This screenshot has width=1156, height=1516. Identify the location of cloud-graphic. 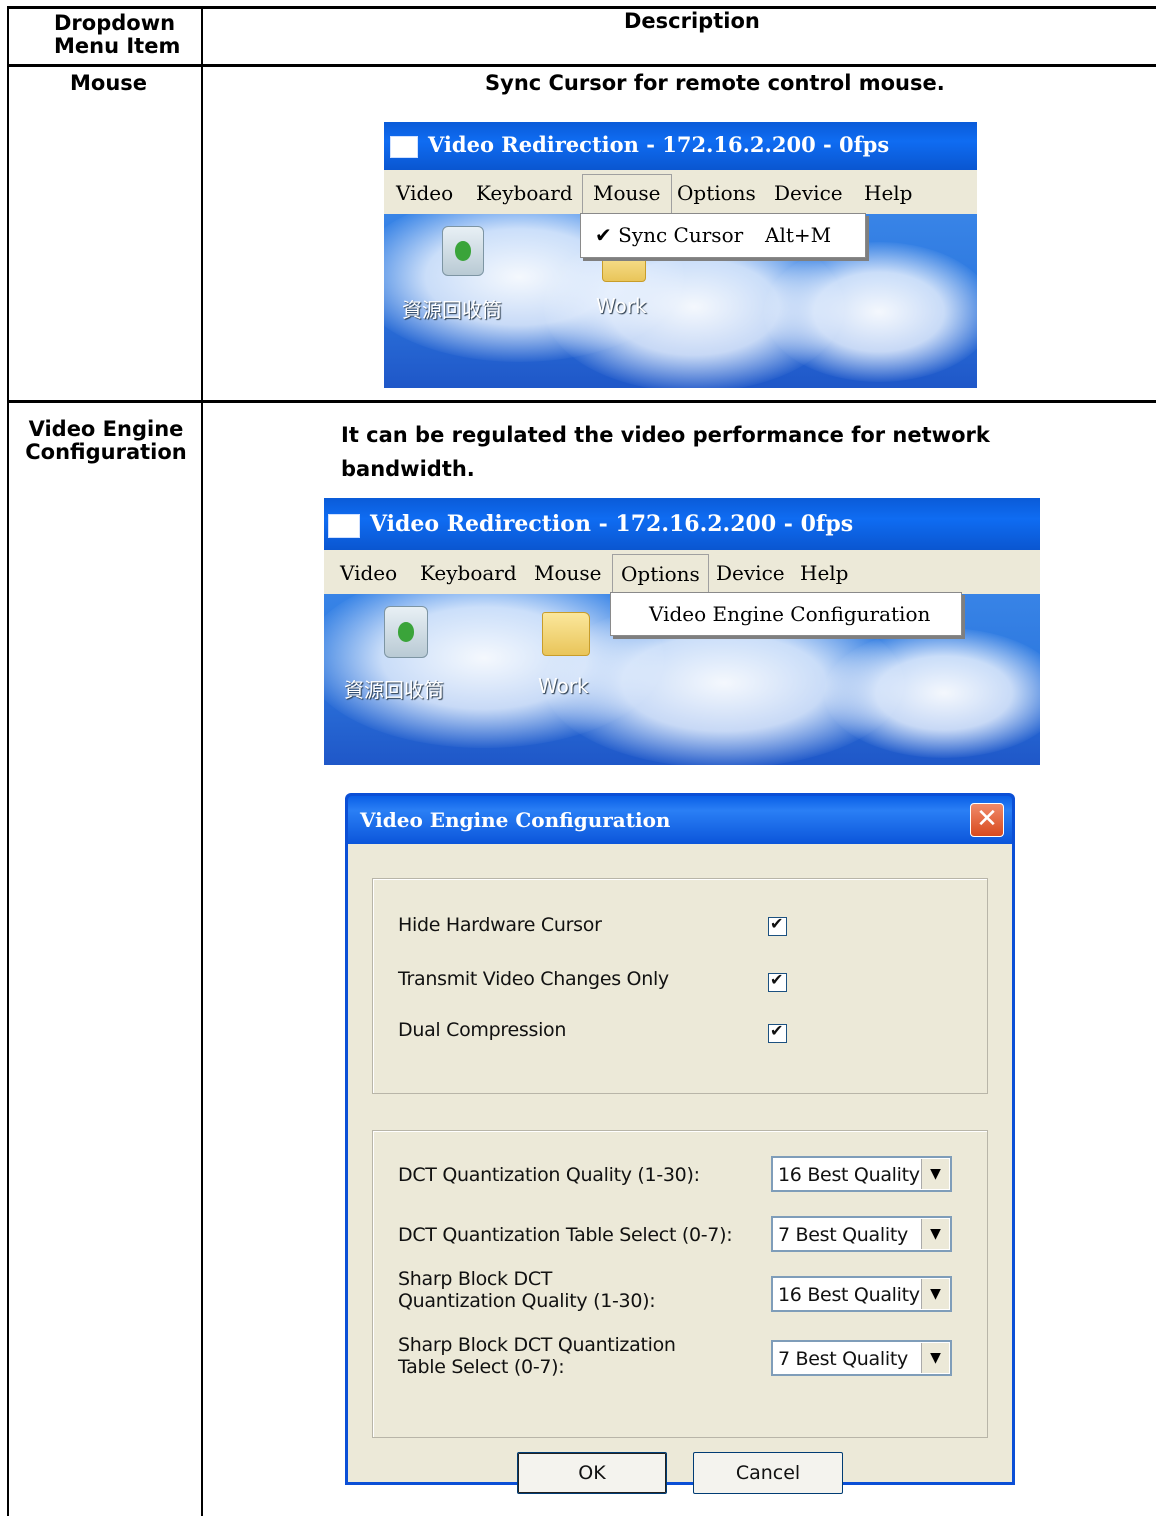
(870, 312).